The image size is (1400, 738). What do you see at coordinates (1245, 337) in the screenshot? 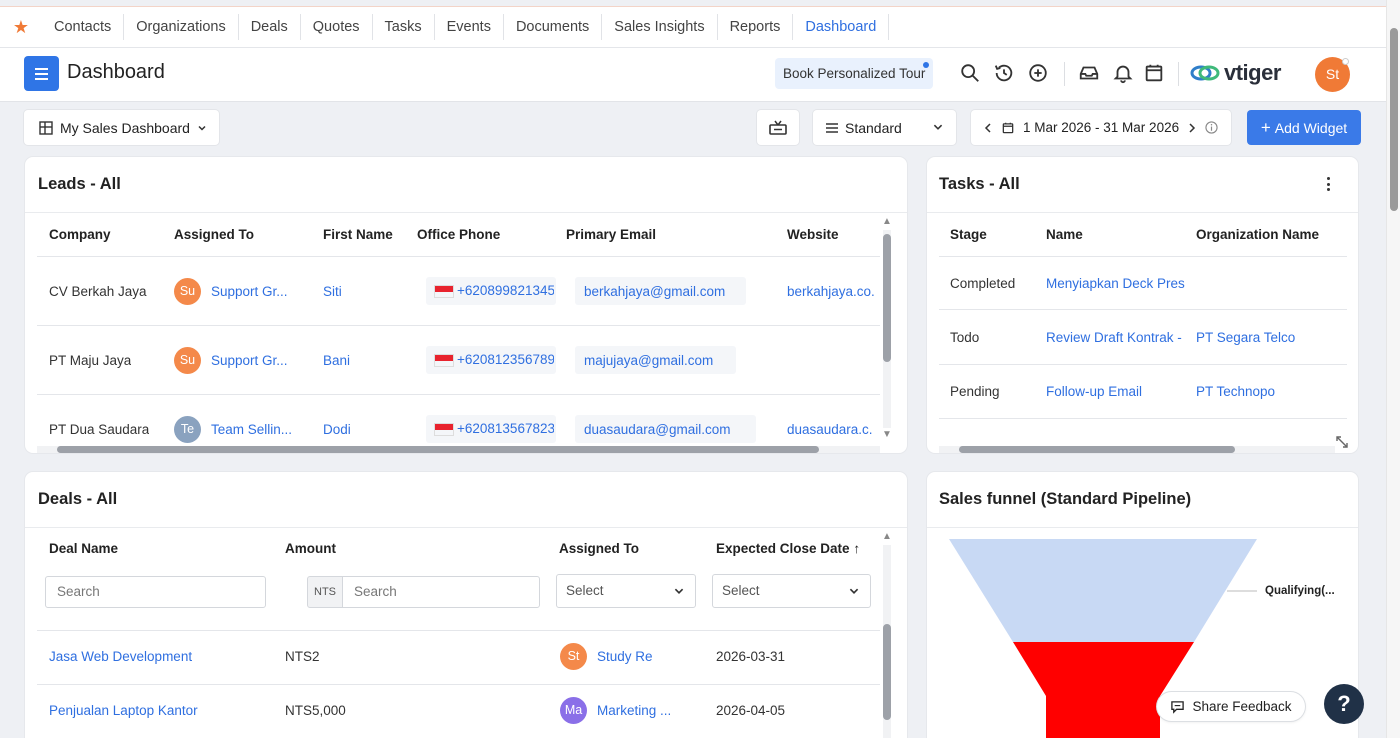
I see `task-organization: PT Segara Telco` at bounding box center [1245, 337].